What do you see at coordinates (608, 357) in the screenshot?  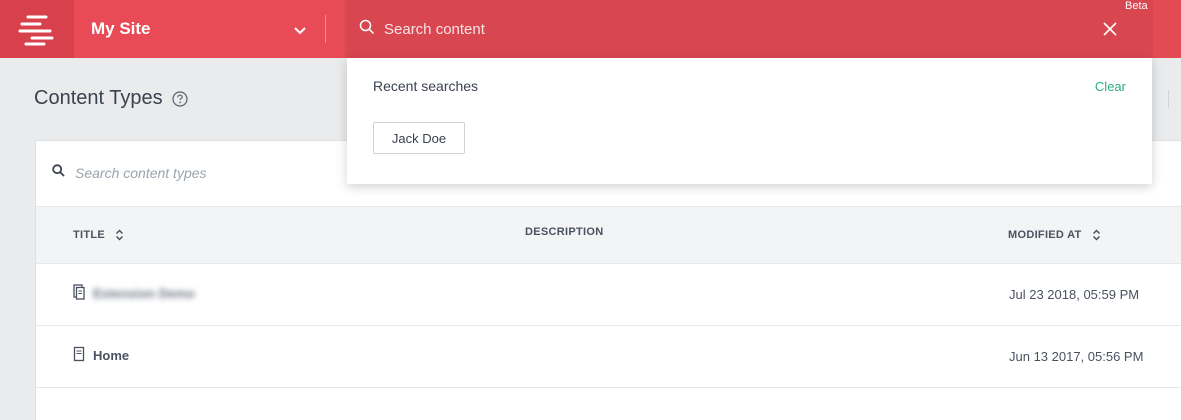 I see `table-row: Home Jun 13 2017, 05:56 PM` at bounding box center [608, 357].